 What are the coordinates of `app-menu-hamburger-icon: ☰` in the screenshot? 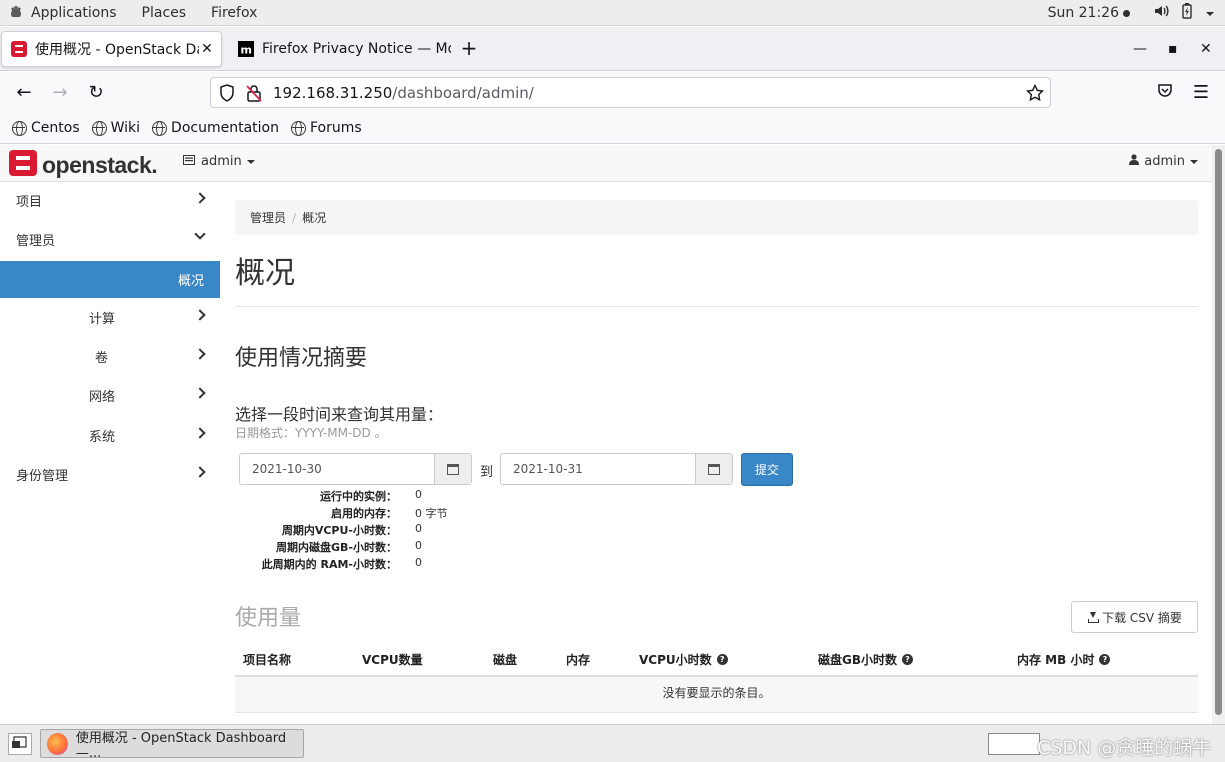 It's located at (1201, 93).